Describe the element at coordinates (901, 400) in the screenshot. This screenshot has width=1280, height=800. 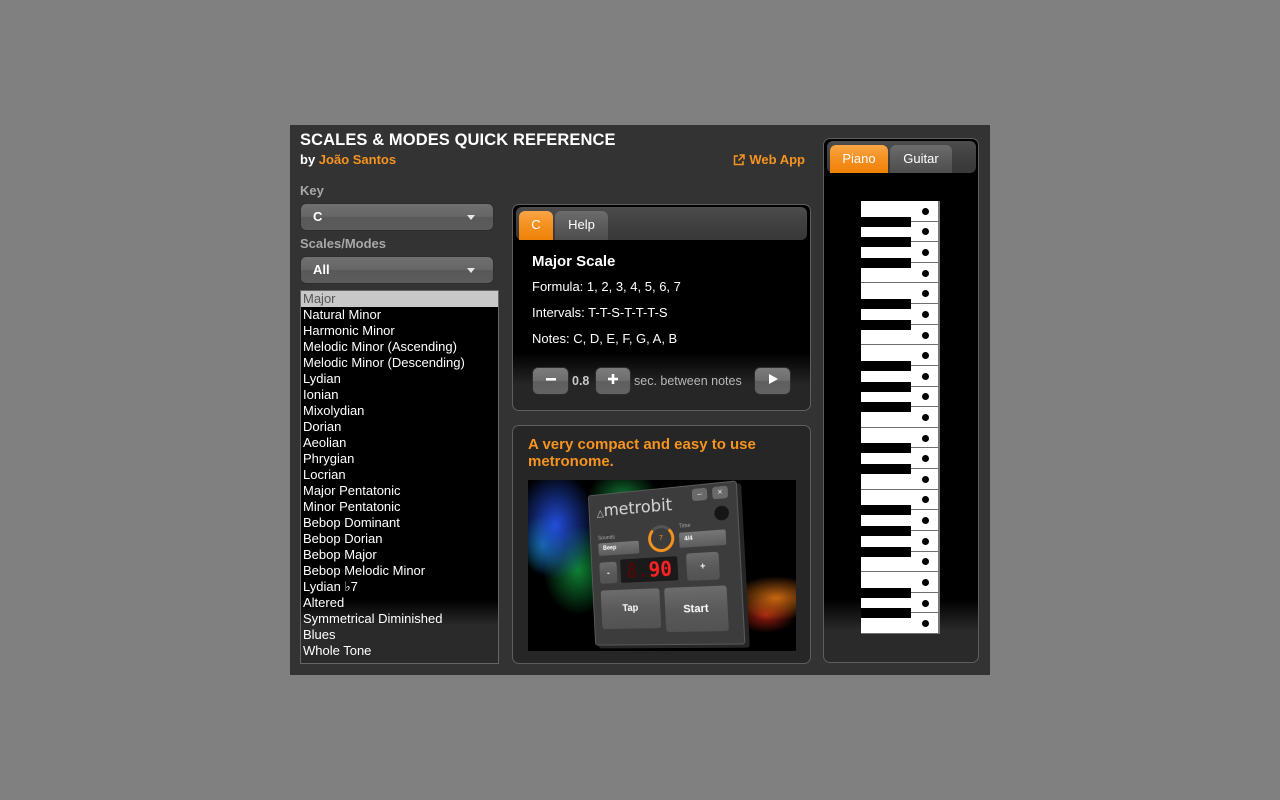
I see `instrument-panel: Piano Guitar` at that location.